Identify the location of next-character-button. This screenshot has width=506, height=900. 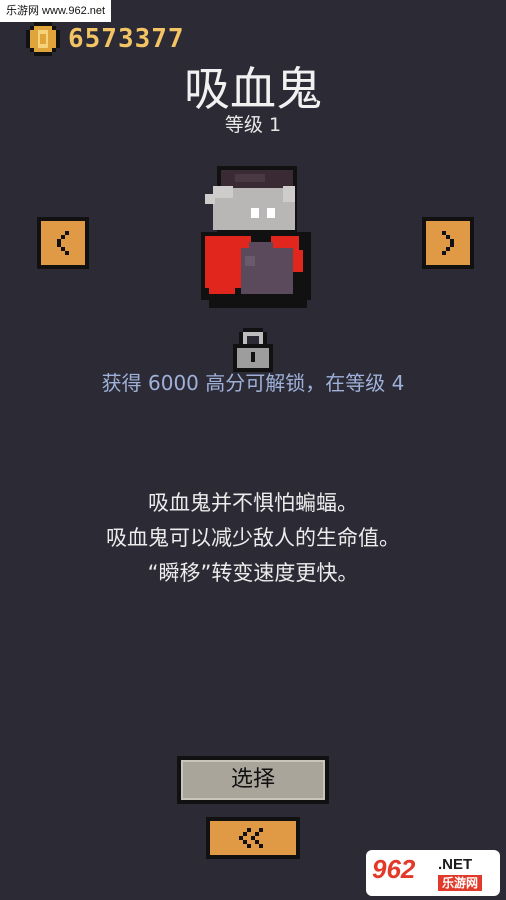
(448, 243).